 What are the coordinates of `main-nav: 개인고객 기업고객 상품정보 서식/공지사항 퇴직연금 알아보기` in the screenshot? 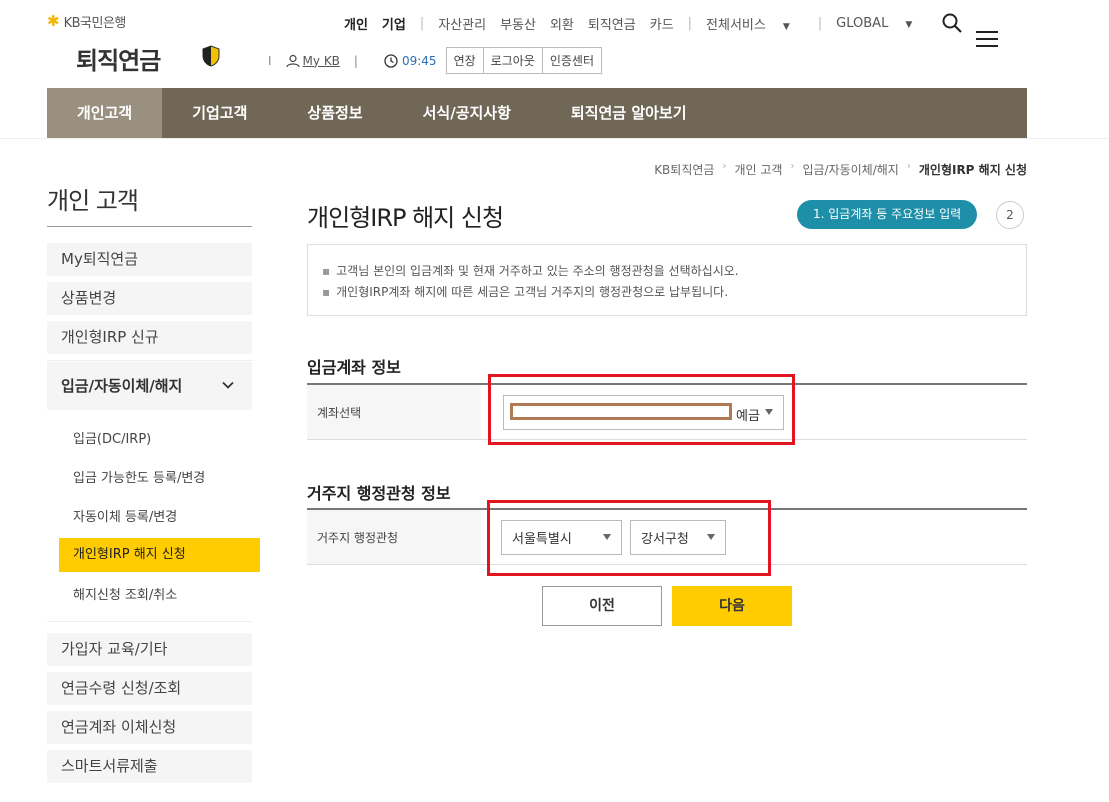 It's located at (537, 113).